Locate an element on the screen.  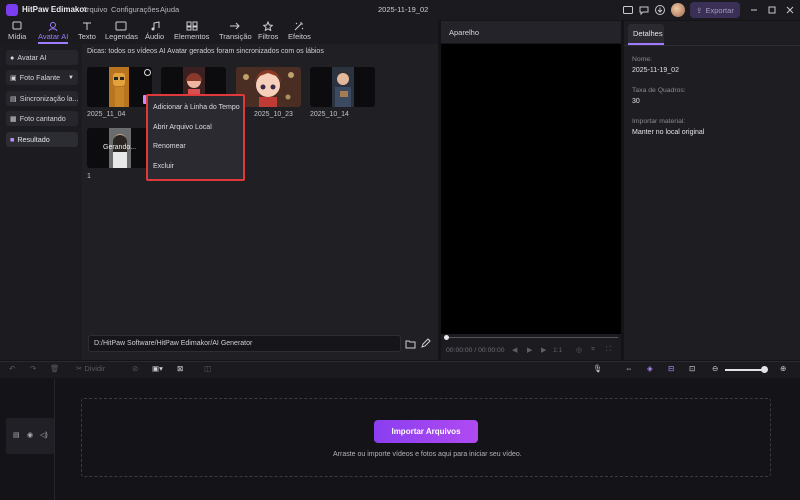
folder-icon: ■ is located at coordinates (12, 139).